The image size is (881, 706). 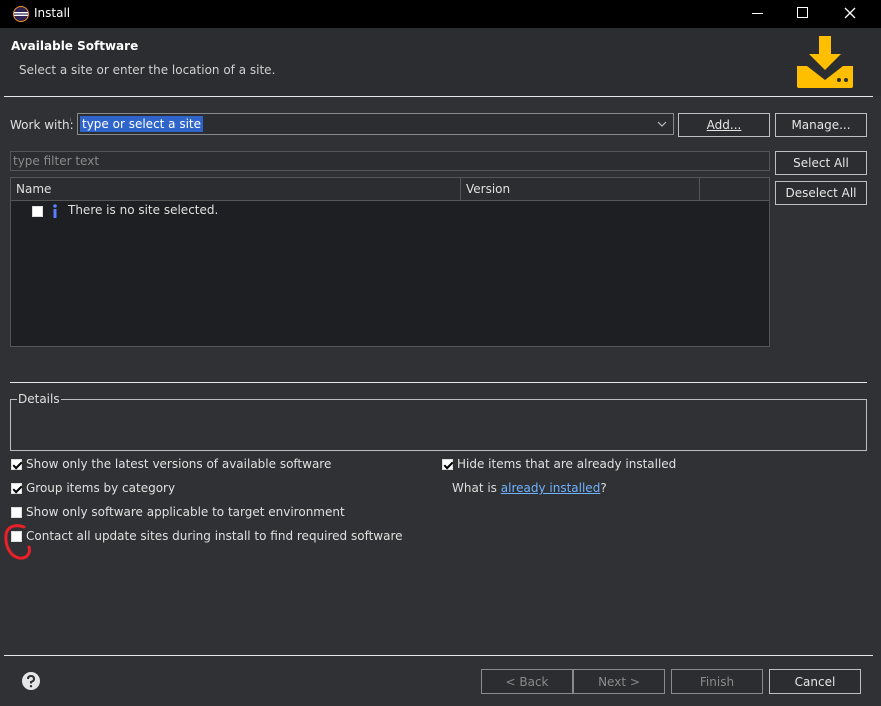 What do you see at coordinates (21, 14) in the screenshot?
I see `eclipse-app-icon` at bounding box center [21, 14].